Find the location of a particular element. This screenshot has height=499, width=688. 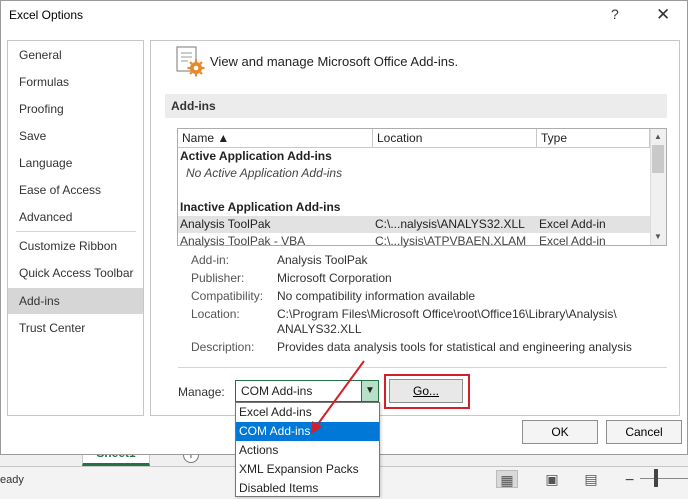

section-header-bar is located at coordinates (416, 106).